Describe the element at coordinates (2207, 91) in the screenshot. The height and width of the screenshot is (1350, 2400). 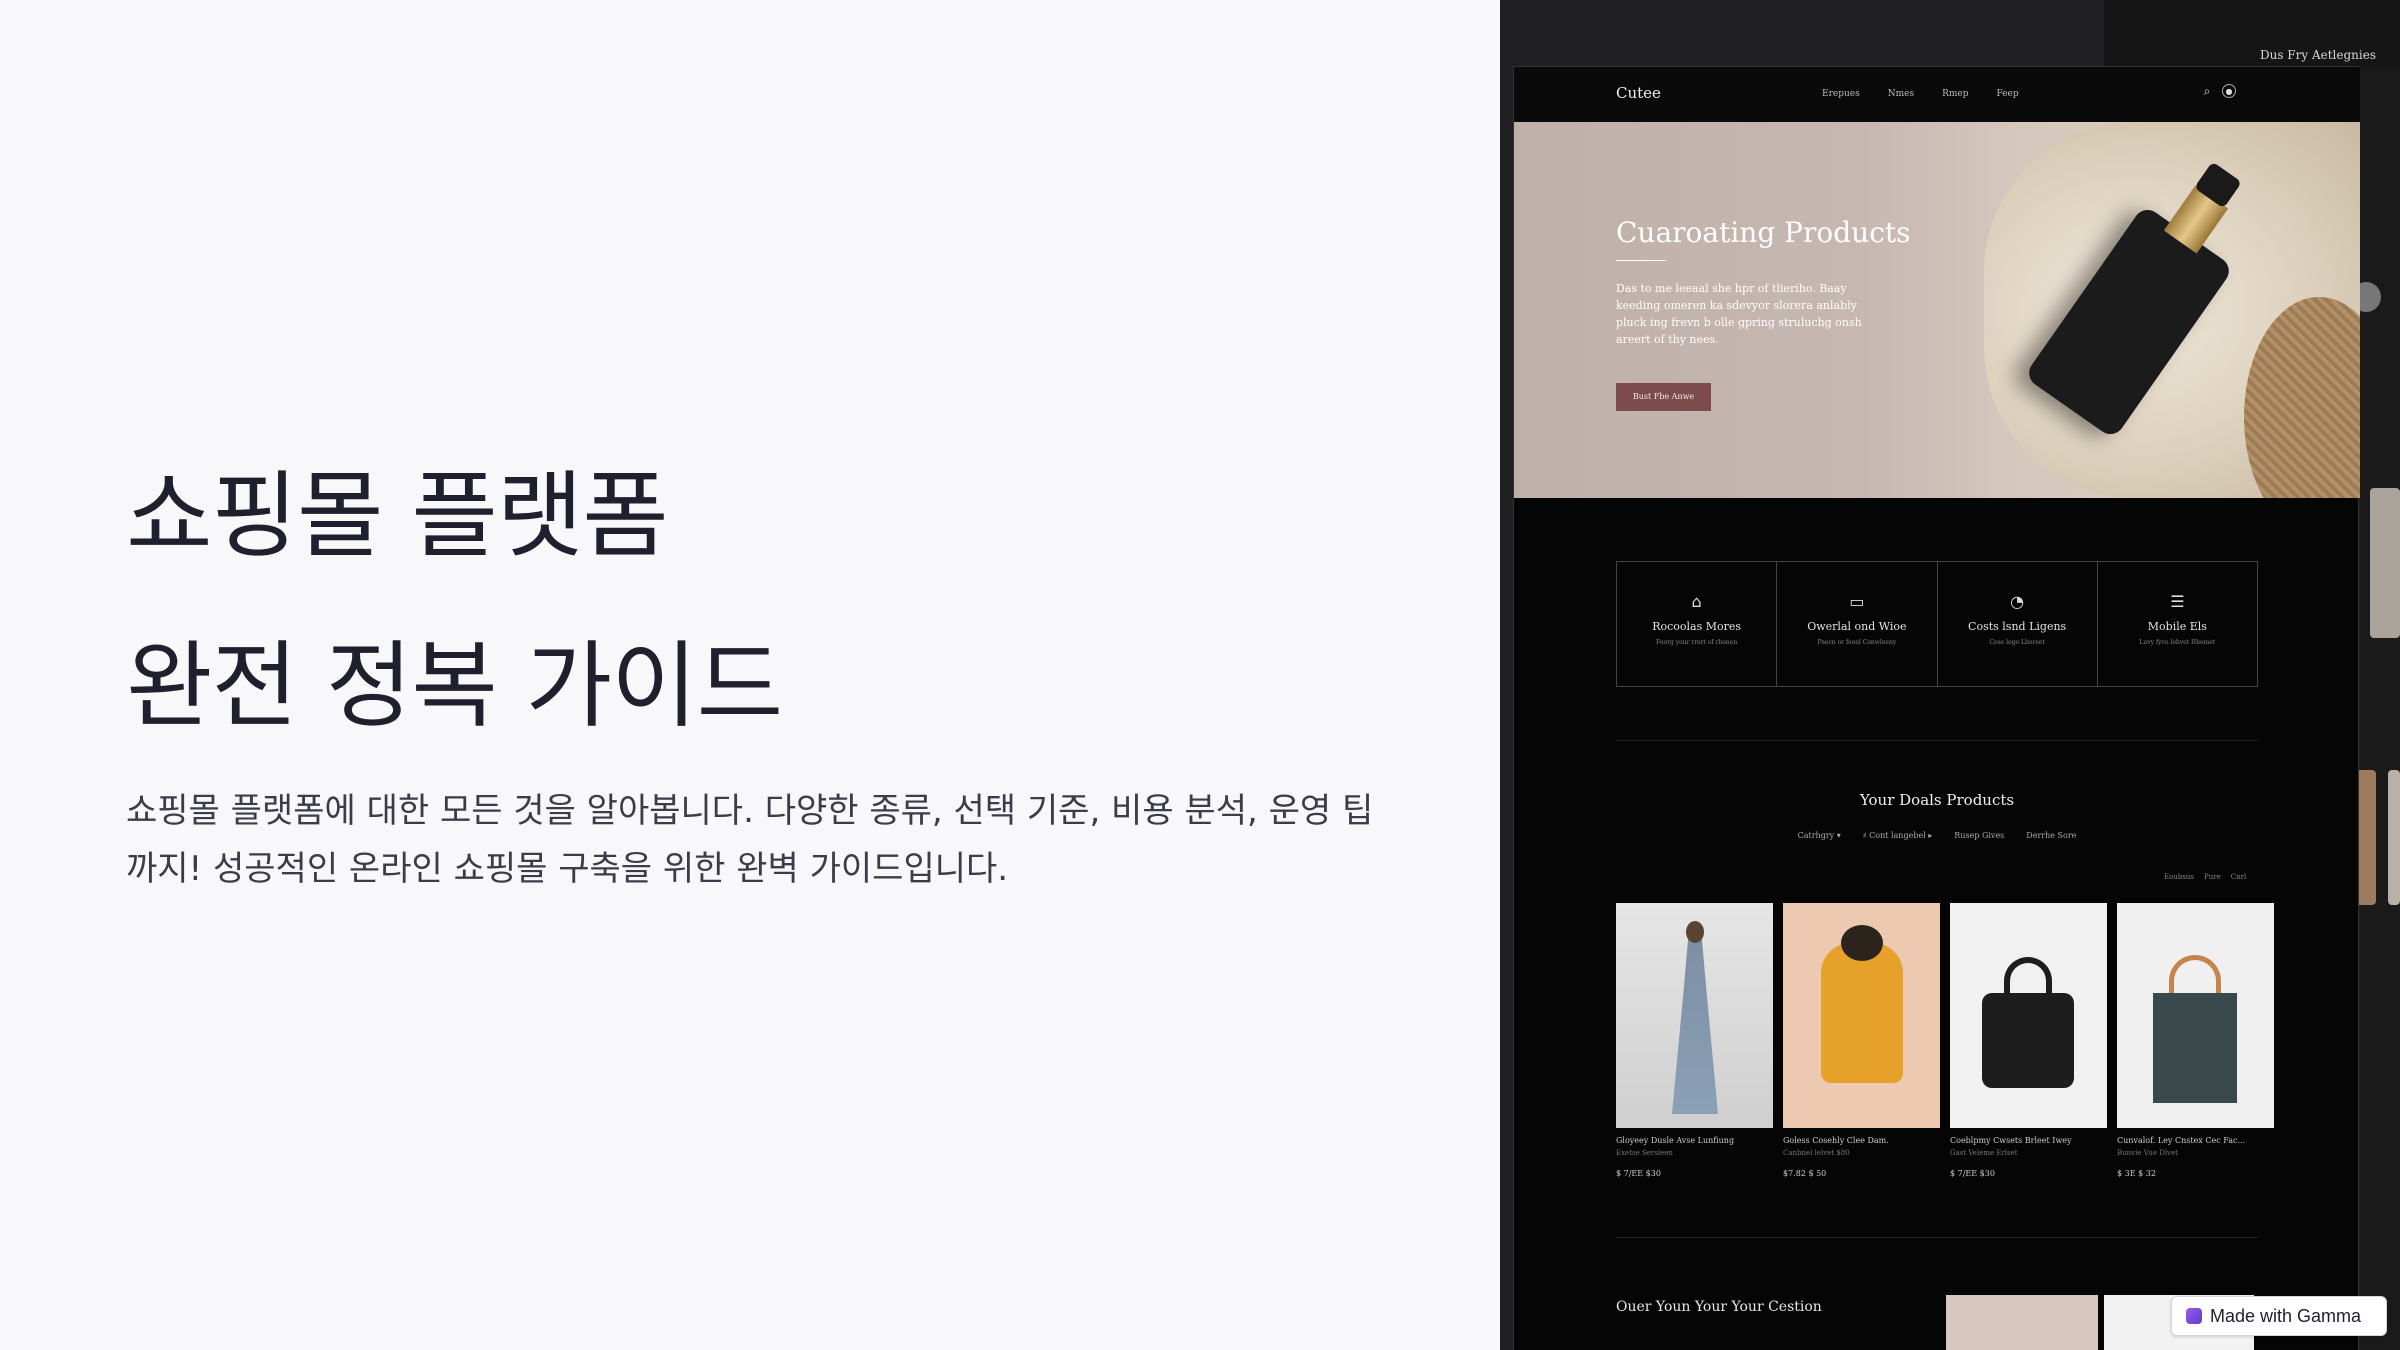
I see `search-icon: ⌕` at that location.